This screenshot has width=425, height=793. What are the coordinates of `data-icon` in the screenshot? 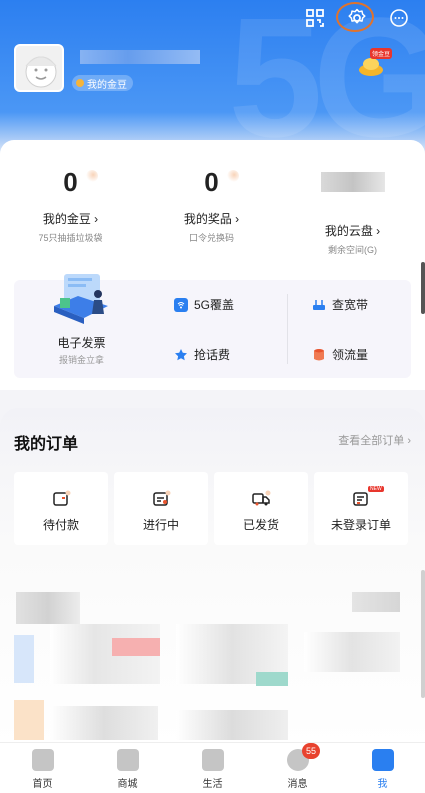 It's located at (319, 355).